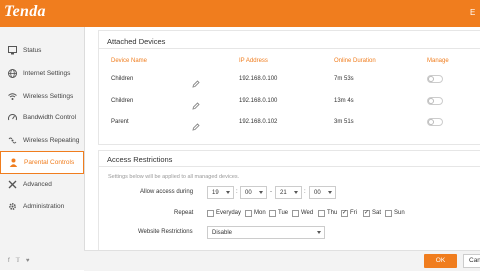 The image size is (480, 271). What do you see at coordinates (266, 232) in the screenshot?
I see `website-restrictions-select: Disable` at bounding box center [266, 232].